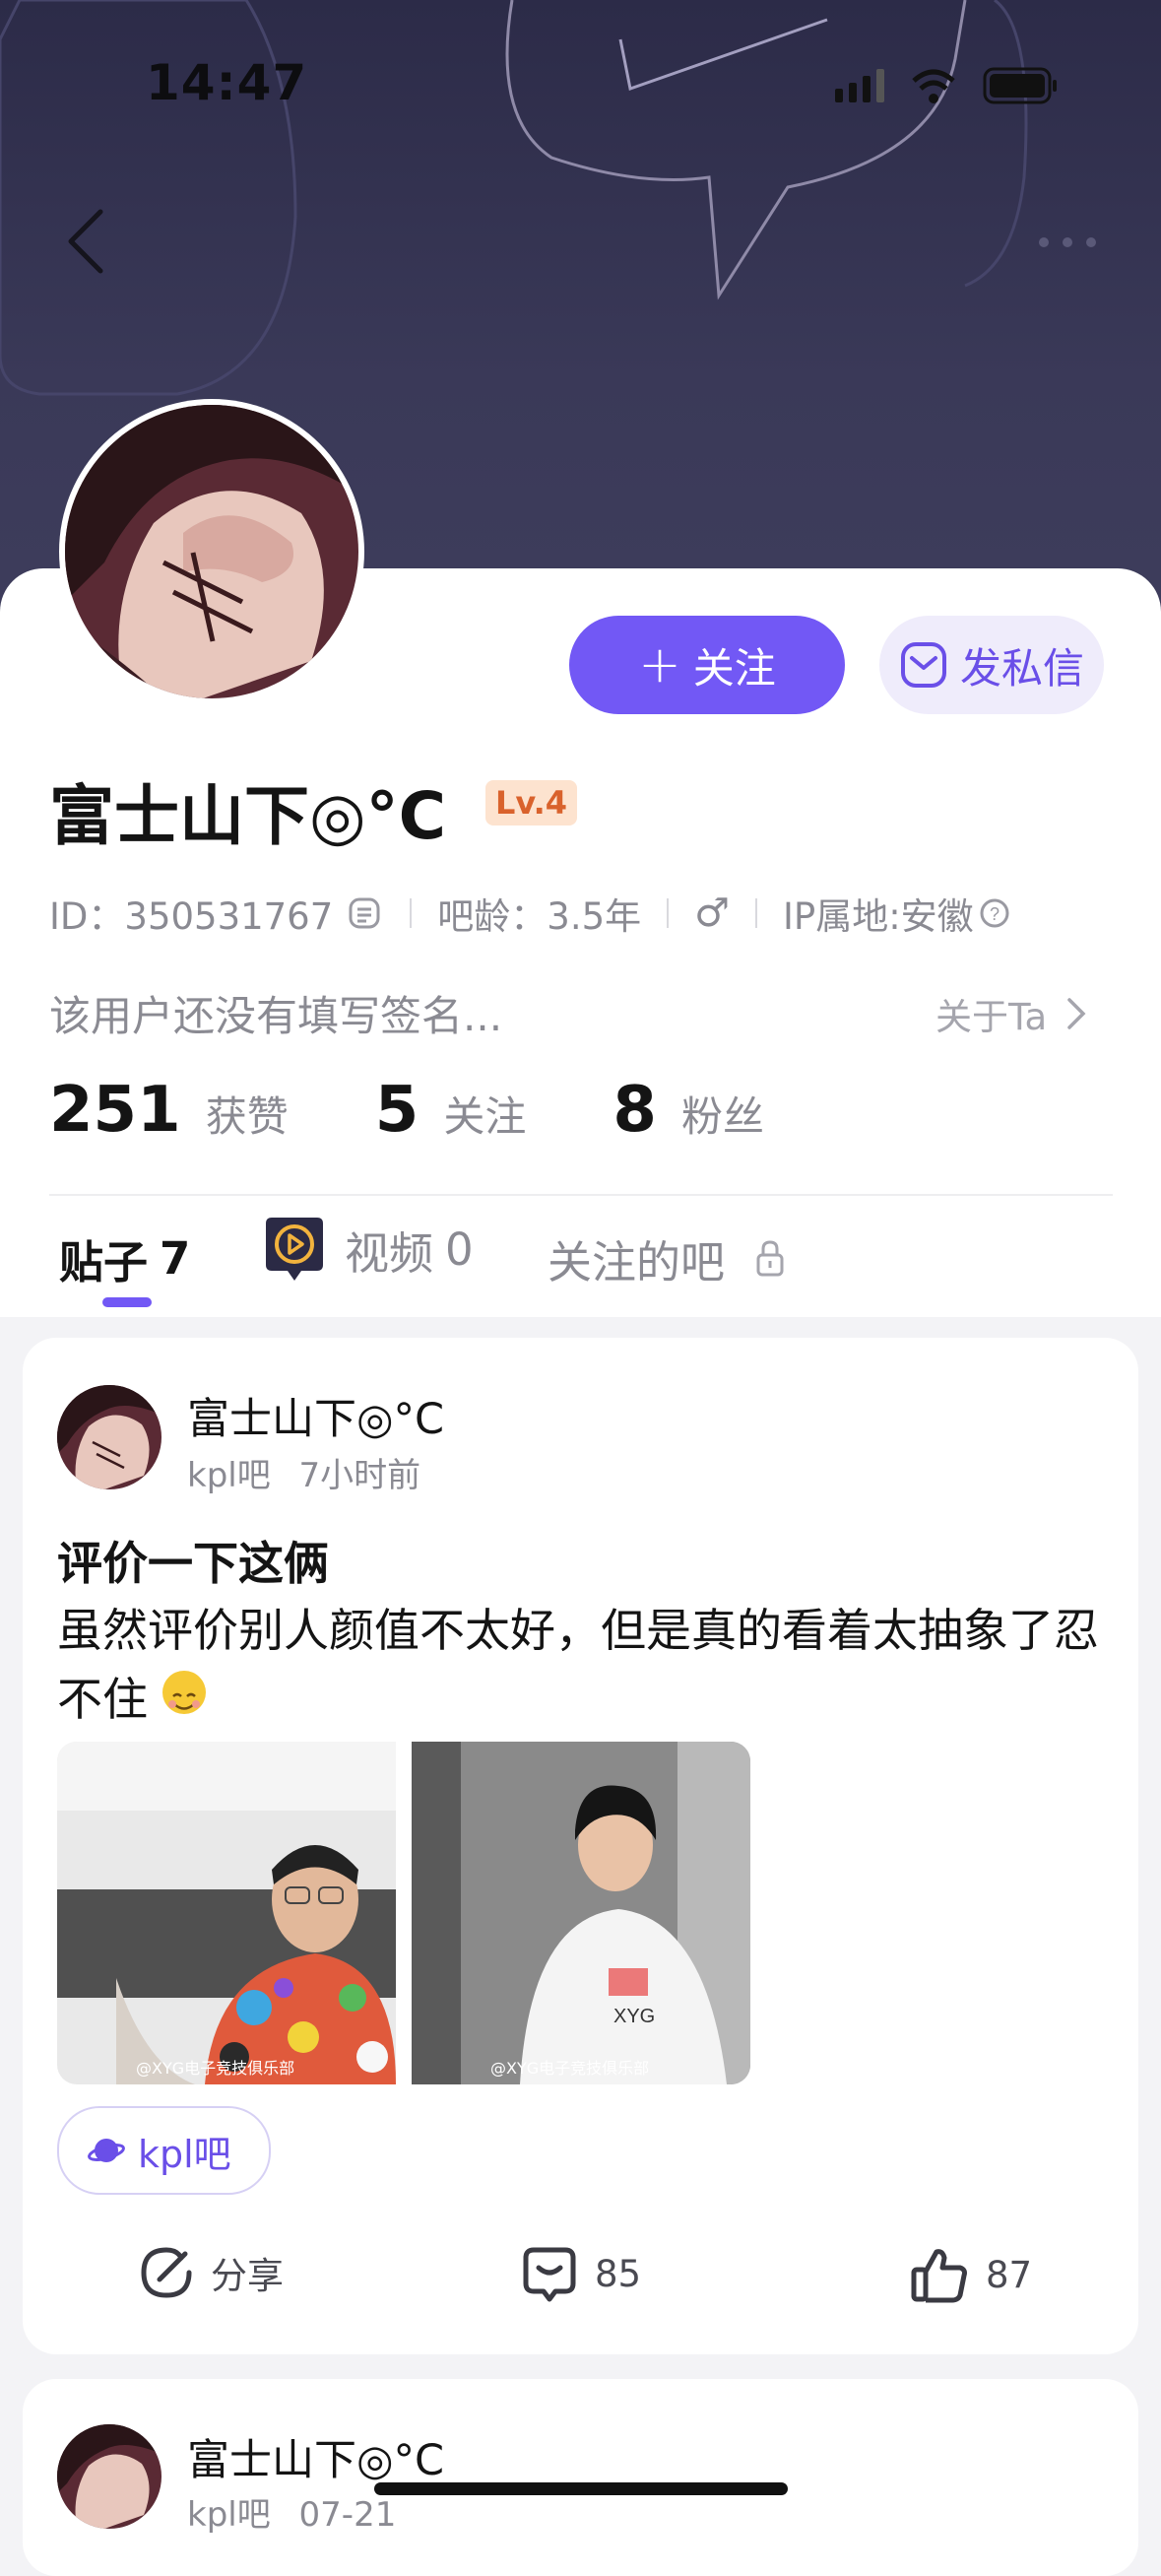 Image resolution: width=1161 pixels, height=2576 pixels. I want to click on thumbs-up-icon, so click(939, 2276).